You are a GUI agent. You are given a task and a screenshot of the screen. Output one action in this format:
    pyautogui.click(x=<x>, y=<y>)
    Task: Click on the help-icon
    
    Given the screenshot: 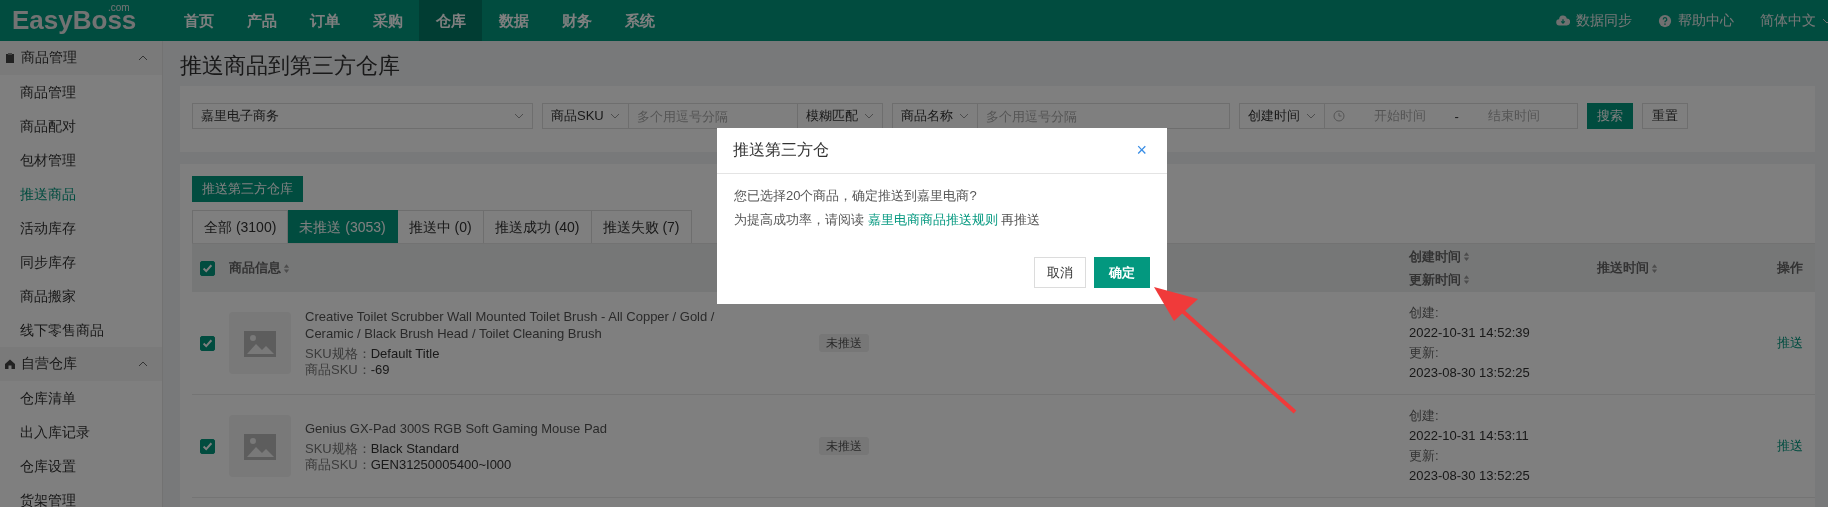 What is the action you would take?
    pyautogui.click(x=1665, y=20)
    